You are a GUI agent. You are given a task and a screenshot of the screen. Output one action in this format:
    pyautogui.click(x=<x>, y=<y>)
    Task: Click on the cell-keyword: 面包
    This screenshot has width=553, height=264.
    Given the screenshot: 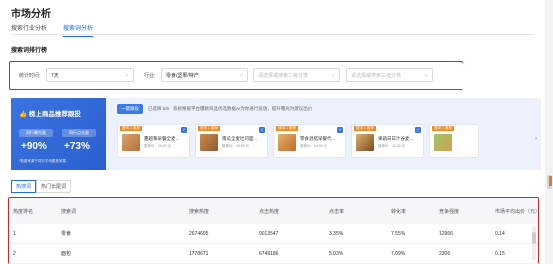 What is the action you would take?
    pyautogui.click(x=66, y=254)
    